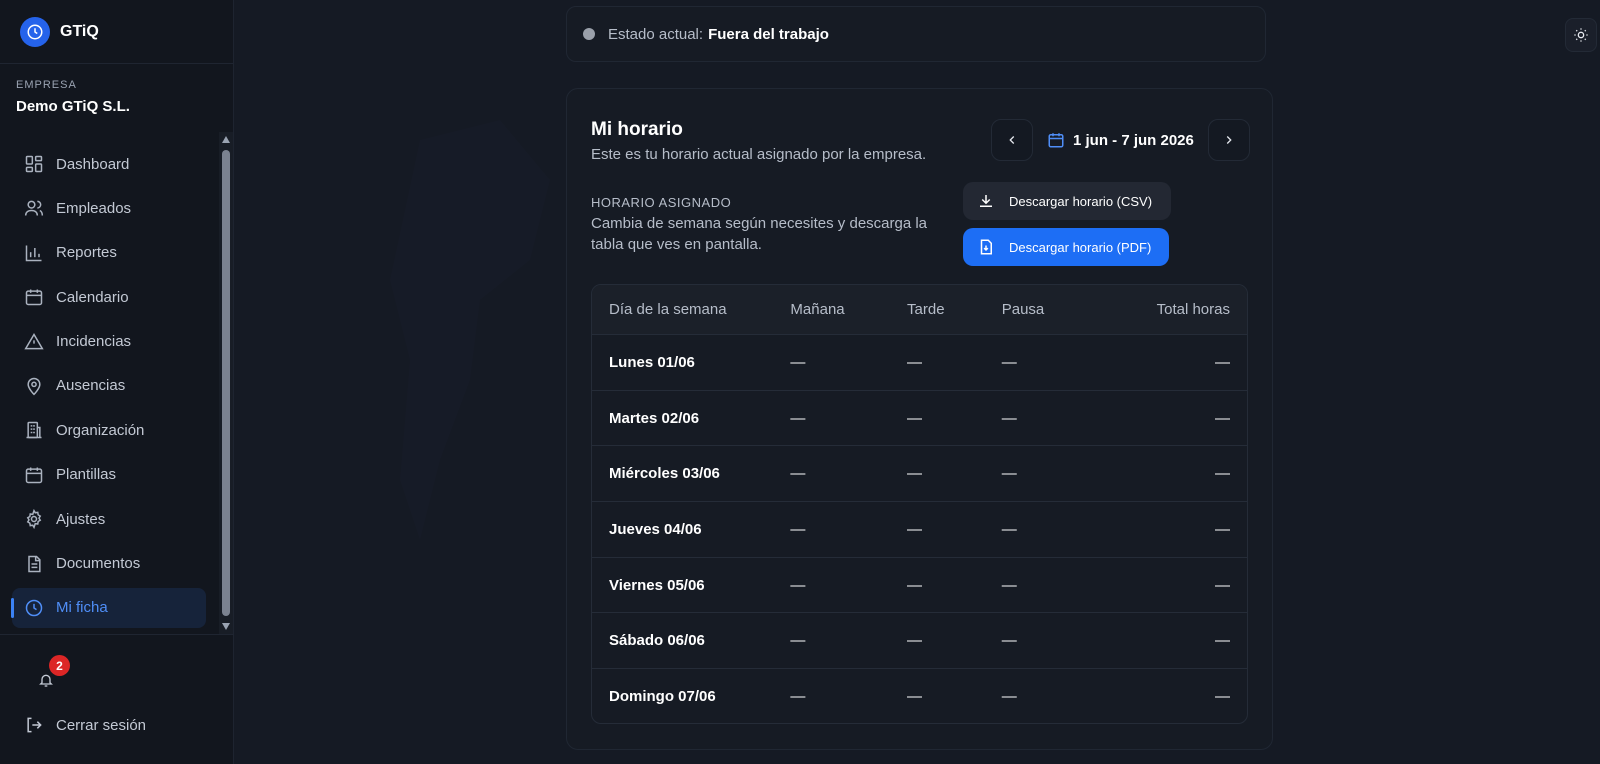 The width and height of the screenshot is (1600, 764). Describe the element at coordinates (34, 519) in the screenshot. I see `gear-icon` at that location.